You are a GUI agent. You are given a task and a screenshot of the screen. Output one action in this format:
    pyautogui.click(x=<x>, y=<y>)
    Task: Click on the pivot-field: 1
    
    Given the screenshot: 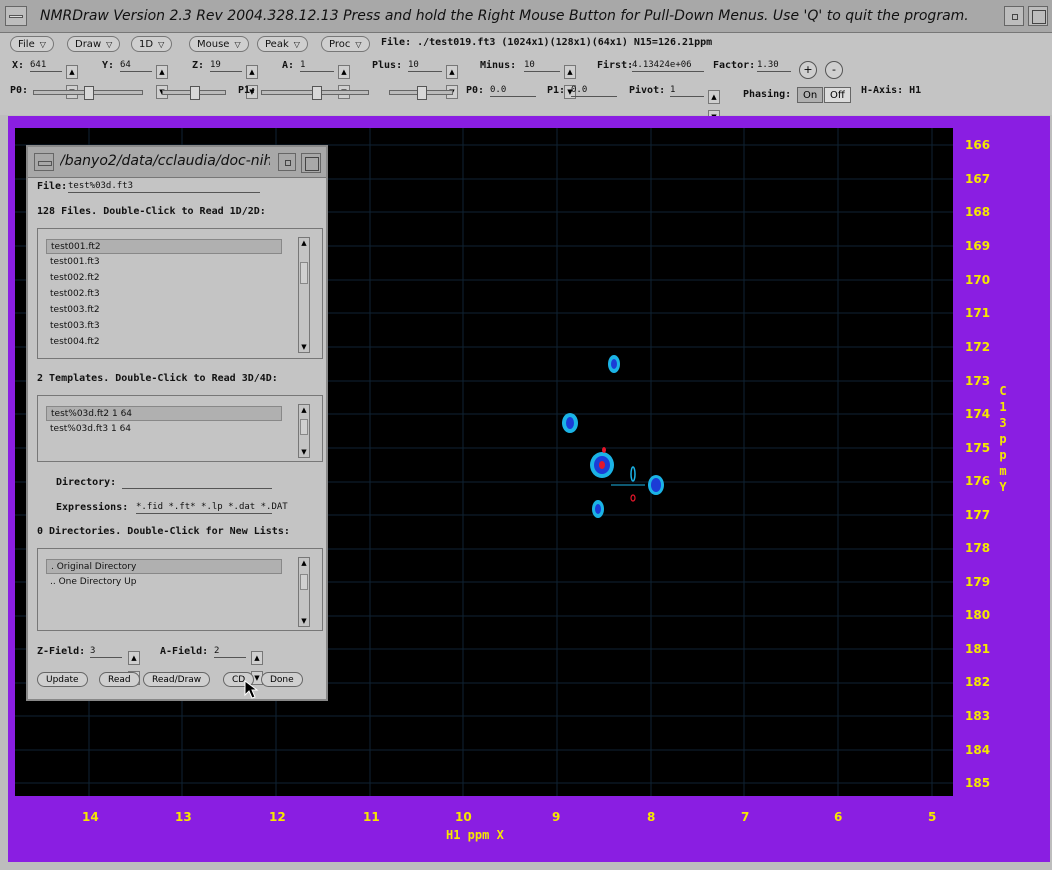 What is the action you would take?
    pyautogui.click(x=687, y=90)
    